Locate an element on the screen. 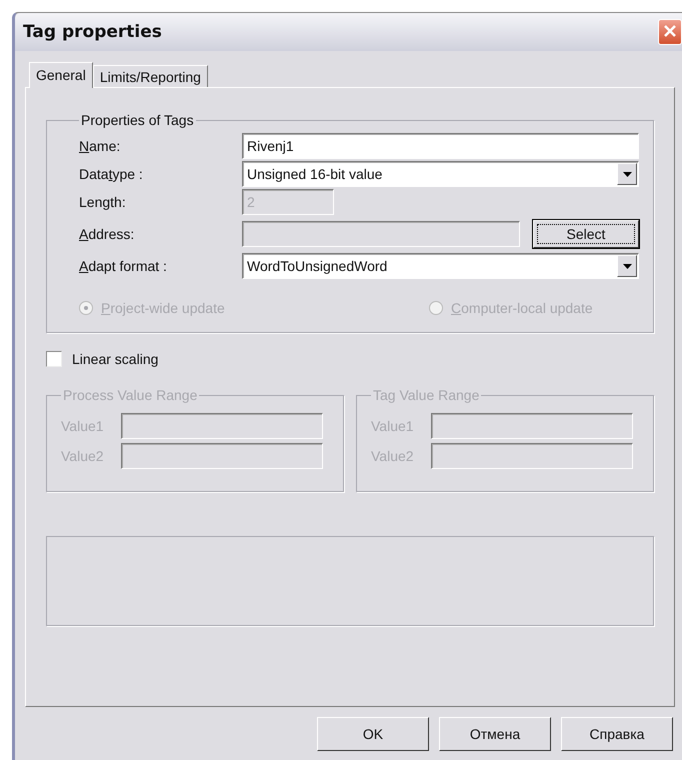  field-label: Name: is located at coordinates (100, 146).